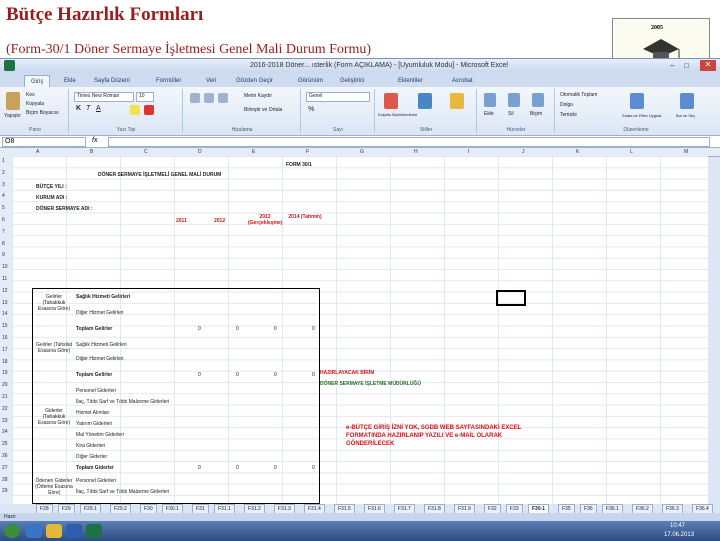 This screenshot has width=720, height=541. Describe the element at coordinates (568, 115) in the screenshot. I see `clear-button: Temizle` at that location.